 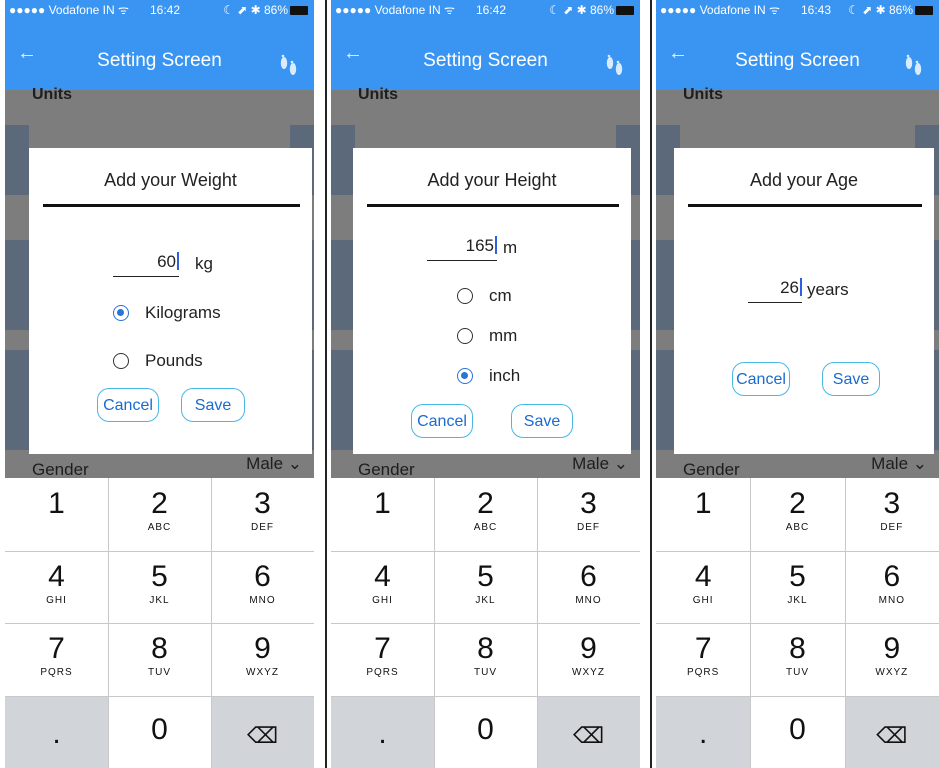 What do you see at coordinates (171, 205) in the screenshot?
I see `dialog-divider` at bounding box center [171, 205].